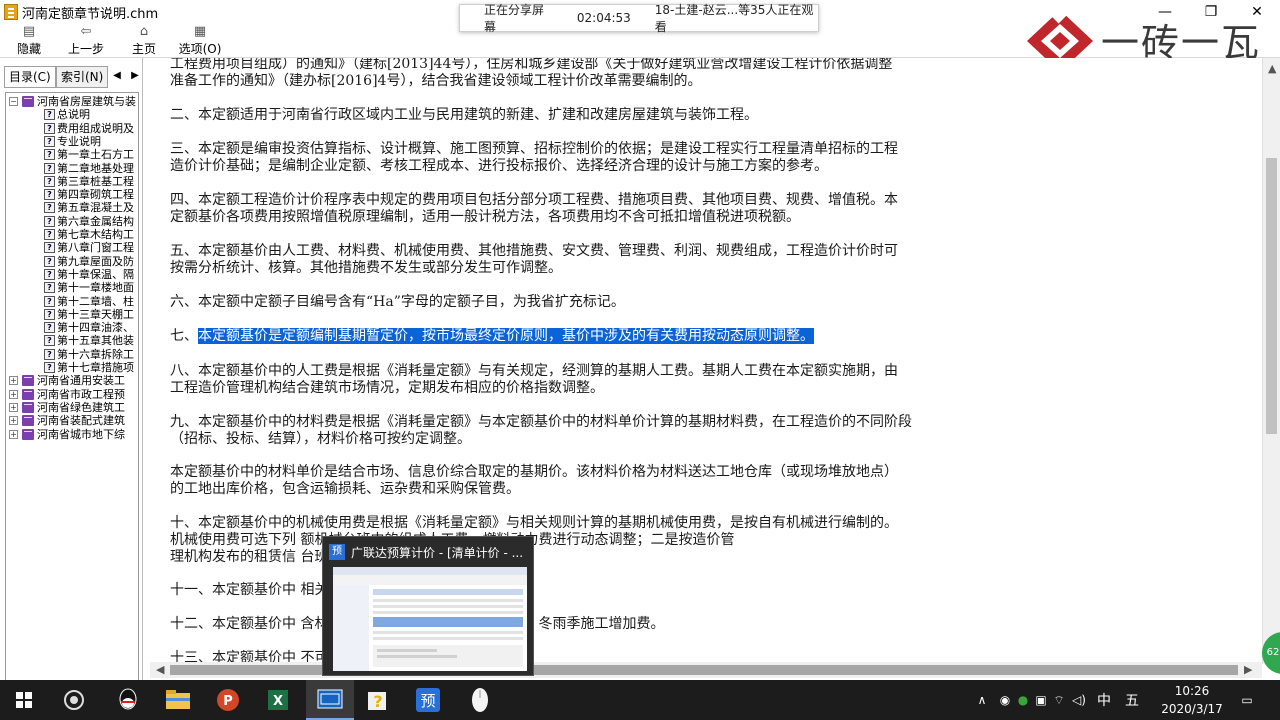 This screenshot has width=1280, height=720. Describe the element at coordinates (81, 394) in the screenshot. I see `tree-item-label: 河南省市政工程预` at that location.